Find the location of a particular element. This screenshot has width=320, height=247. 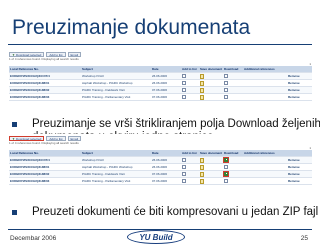

footer-date: Decembar 2006 is located at coordinates (33, 238).